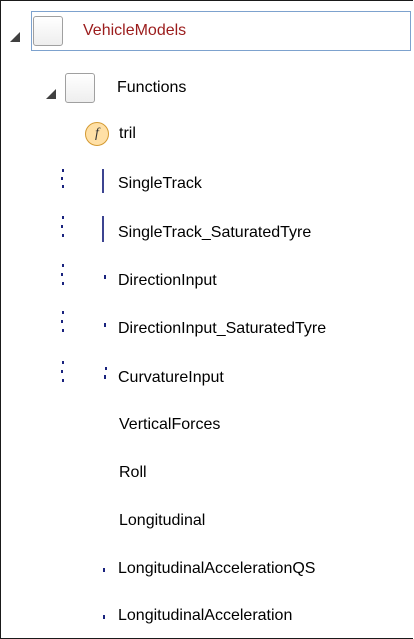 This screenshot has width=414, height=639. Describe the element at coordinates (133, 473) in the screenshot. I see `tree-item-roll: Roll` at that location.